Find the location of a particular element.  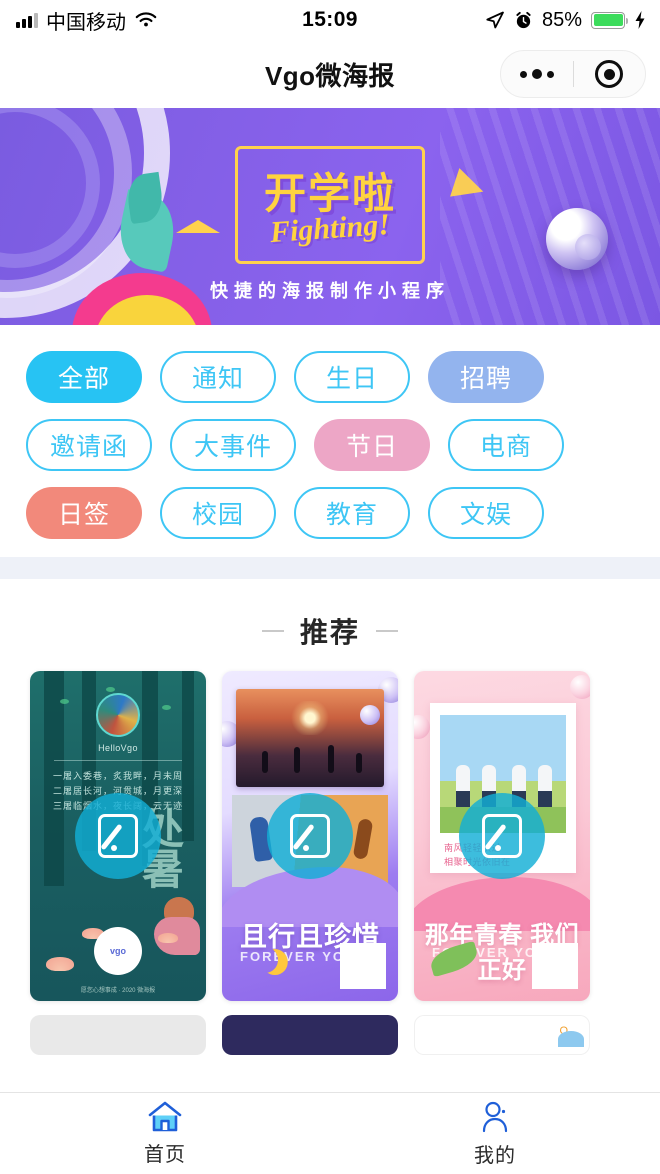

category-tag-label: 电商 is located at coordinates (506, 447).